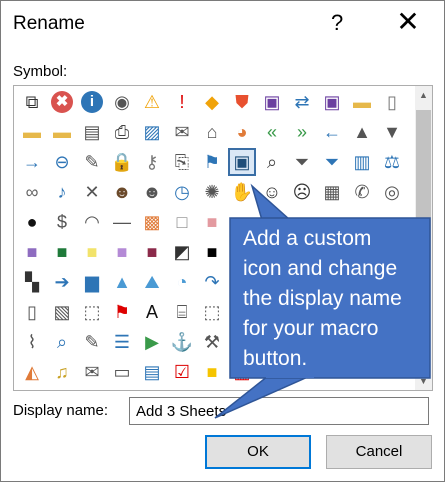 The height and width of the screenshot is (482, 445). What do you see at coordinates (62, 102) in the screenshot?
I see `error-icon: ✖` at bounding box center [62, 102].